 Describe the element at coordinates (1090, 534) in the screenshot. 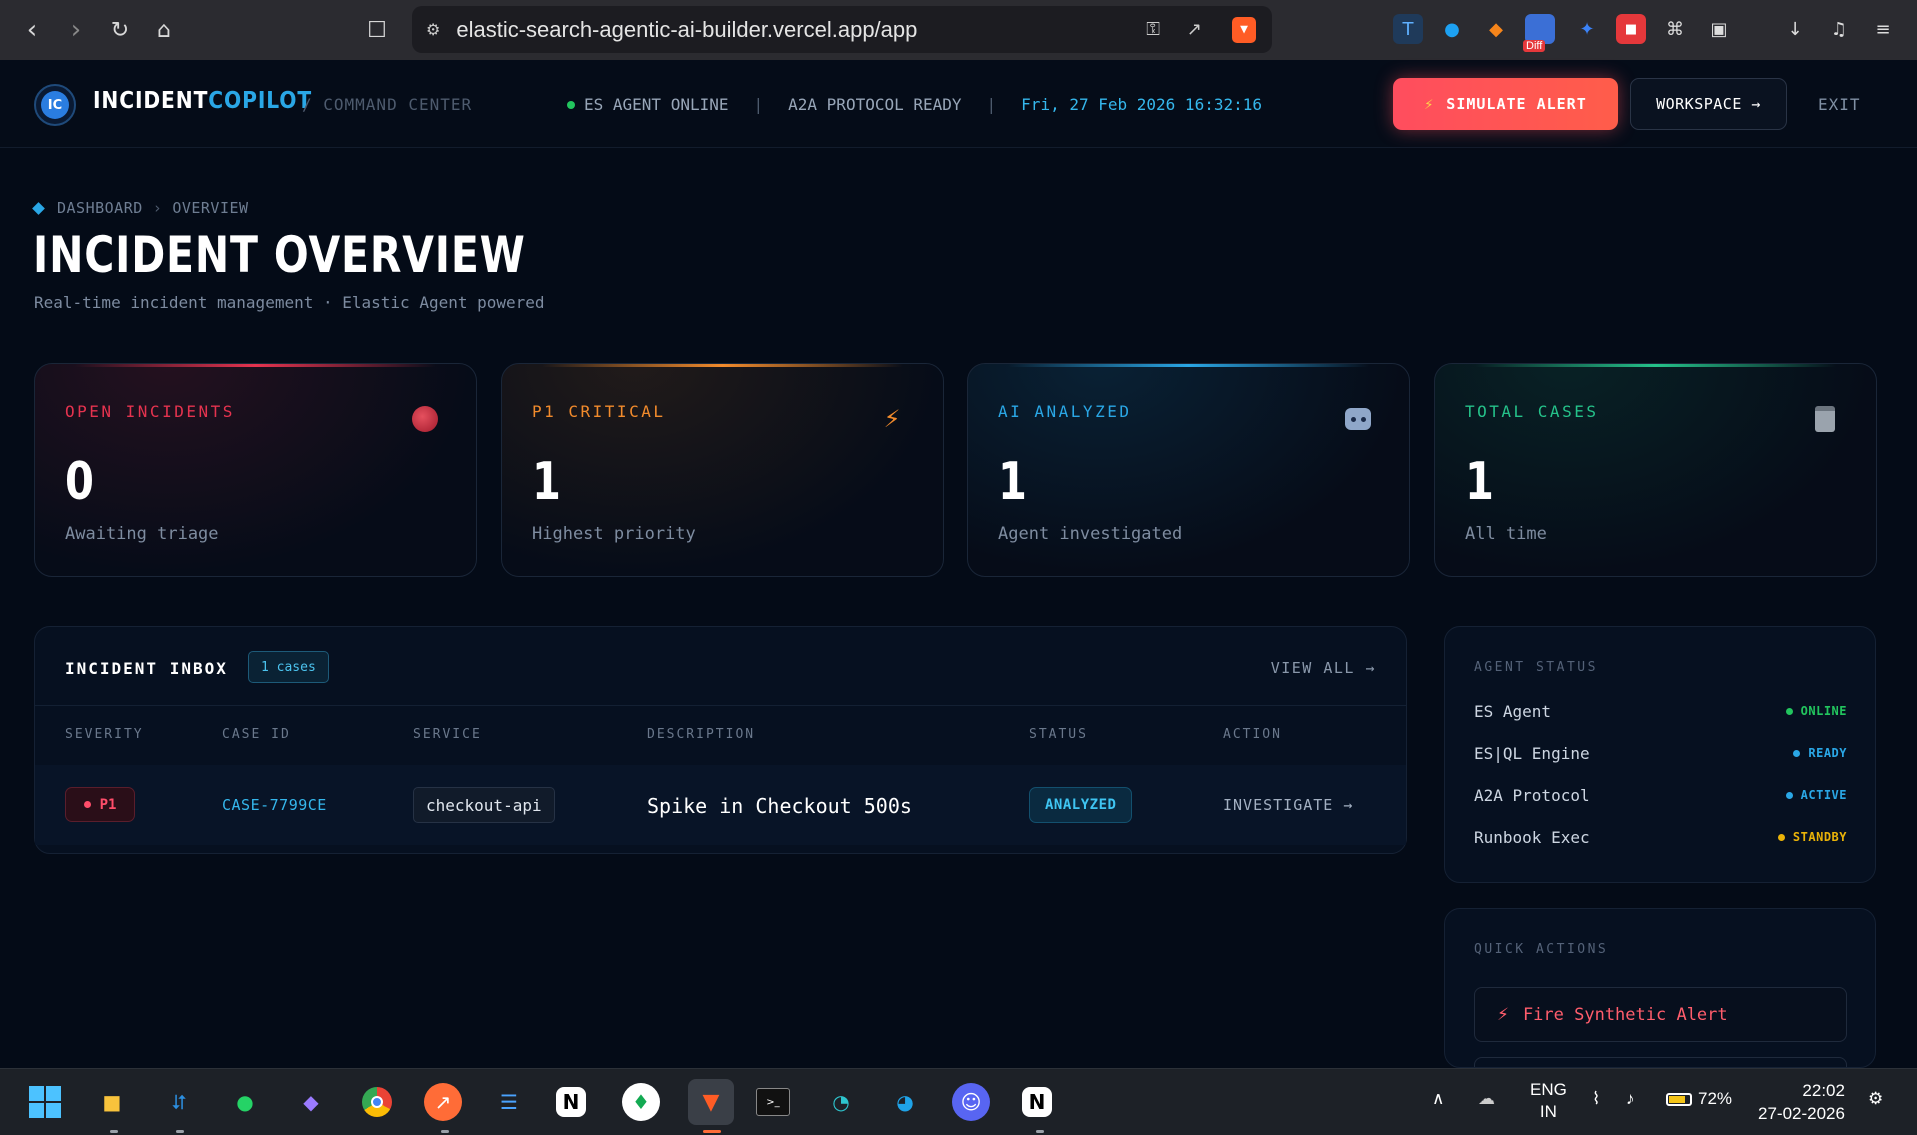

I see `stat-sub: Agent investigated` at that location.